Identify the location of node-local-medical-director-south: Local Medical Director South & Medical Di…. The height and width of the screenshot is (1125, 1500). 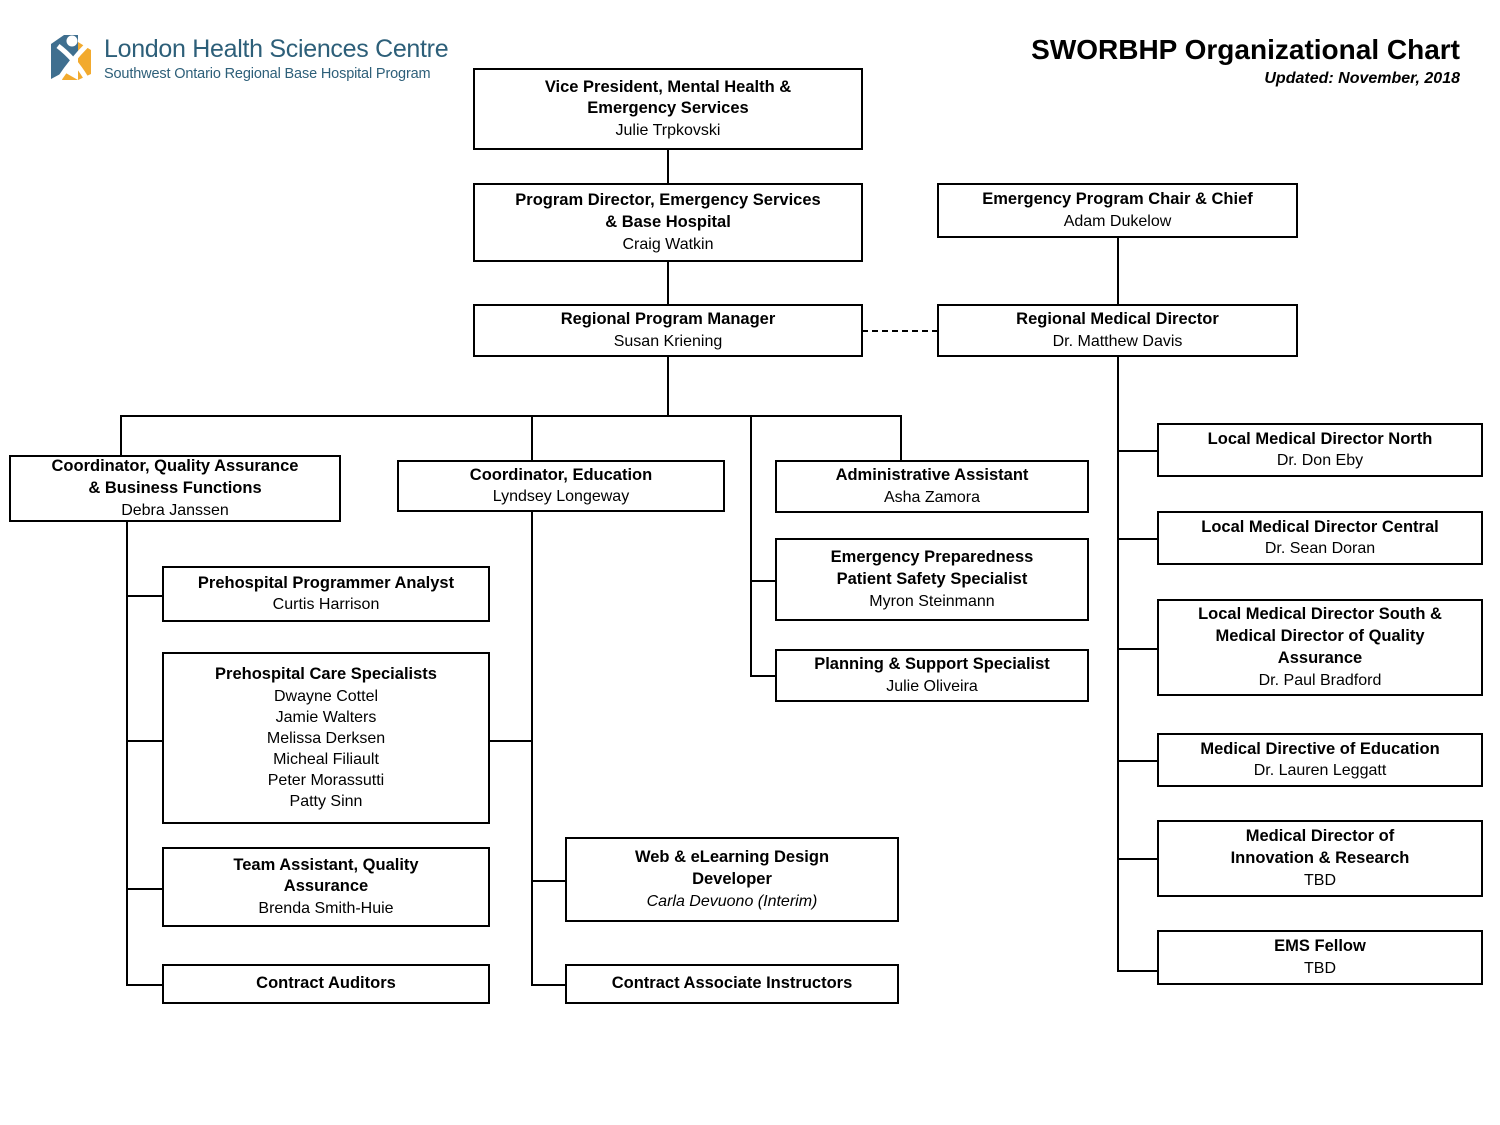
(1320, 647).